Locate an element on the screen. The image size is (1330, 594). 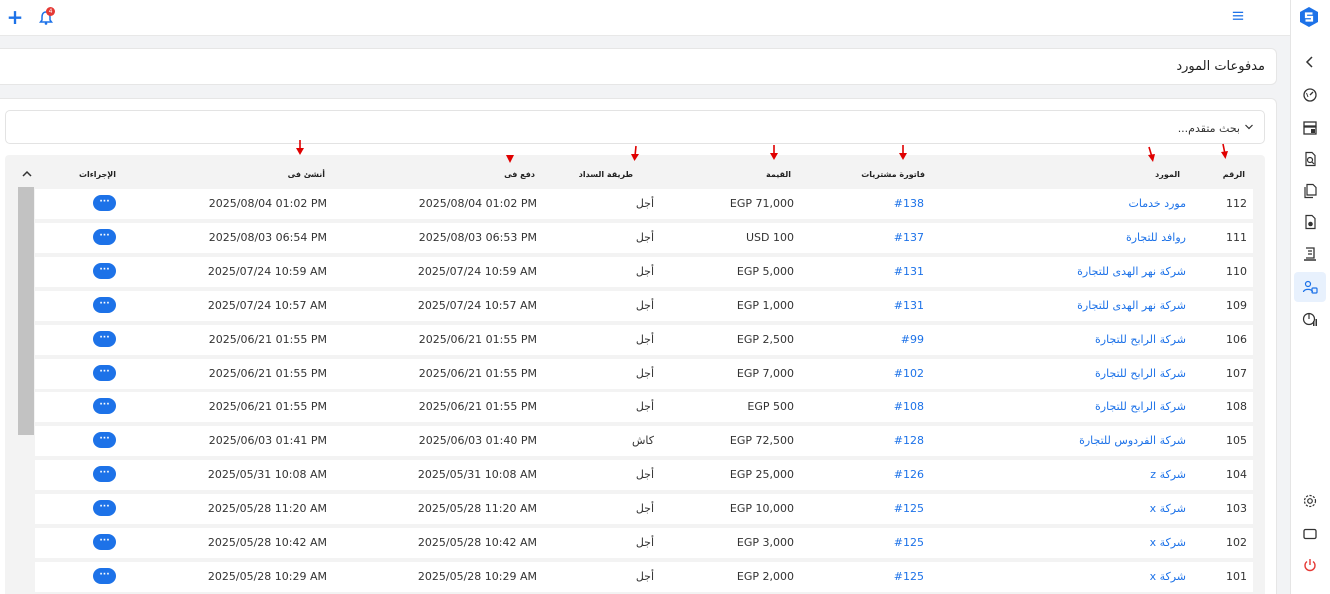
plus-icon: + is located at coordinates (15, 17).